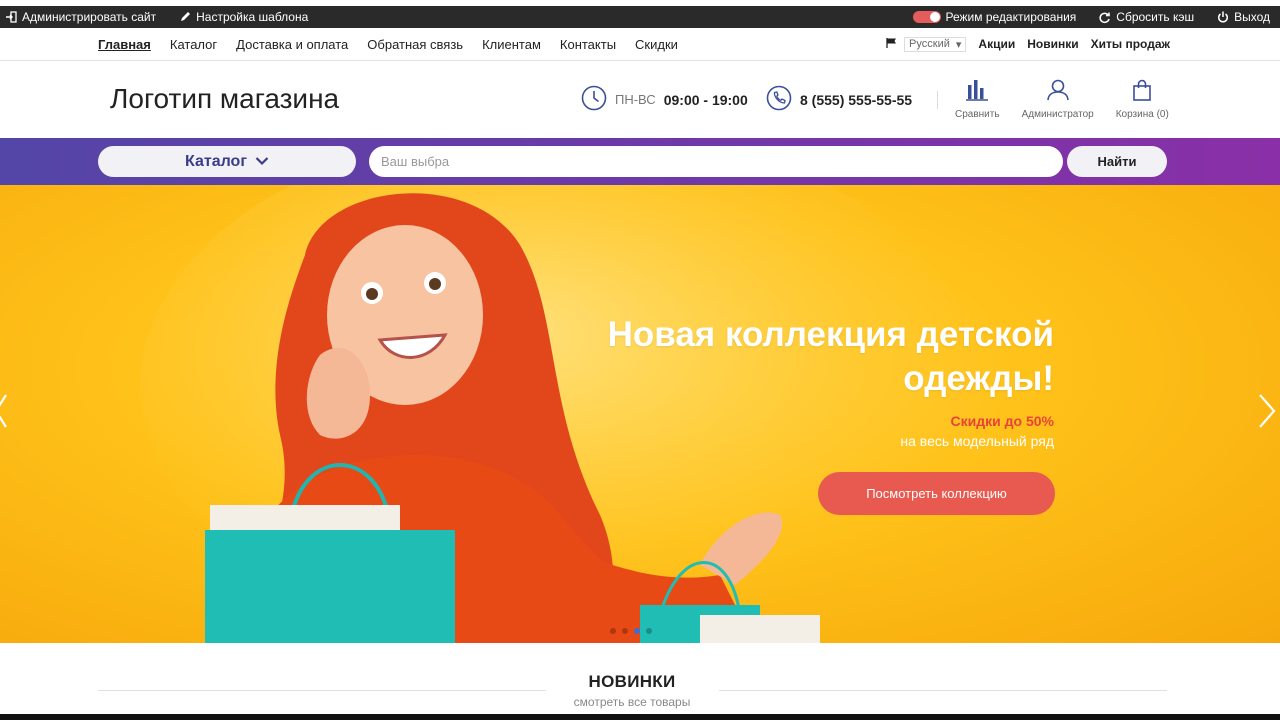 Image resolution: width=1280 pixels, height=720 pixels. Describe the element at coordinates (262, 162) in the screenshot. I see `chevron-down-icon` at that location.